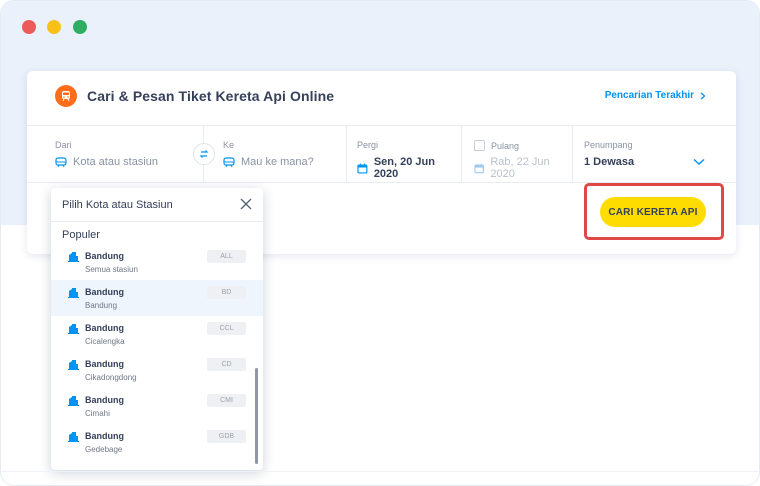  Describe the element at coordinates (380, 471) in the screenshot. I see `divider` at that location.